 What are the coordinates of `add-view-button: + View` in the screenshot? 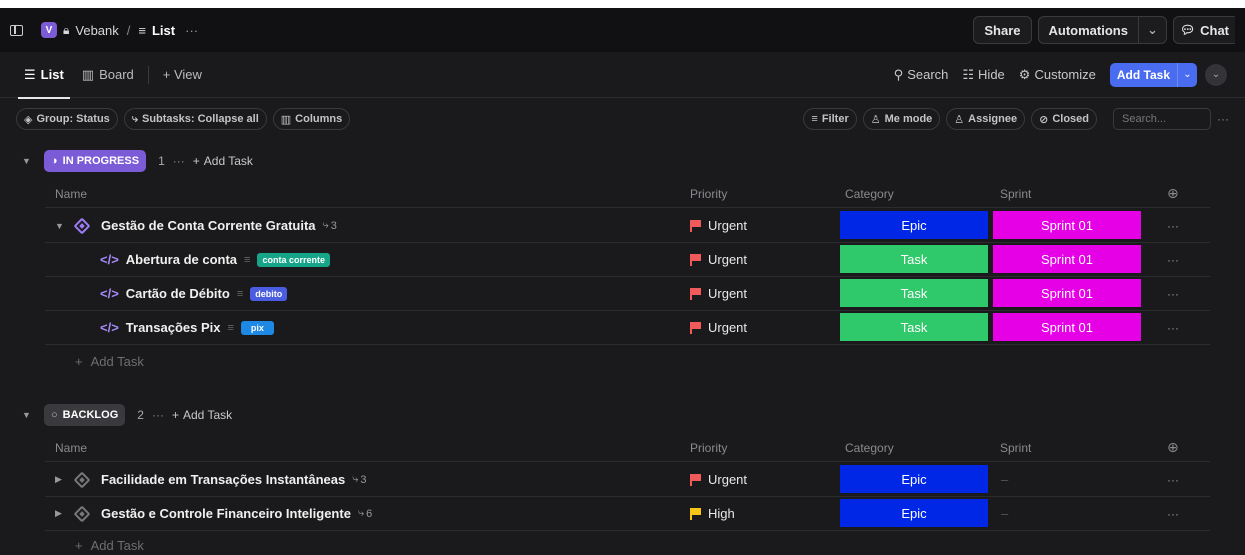 It's located at (182, 75).